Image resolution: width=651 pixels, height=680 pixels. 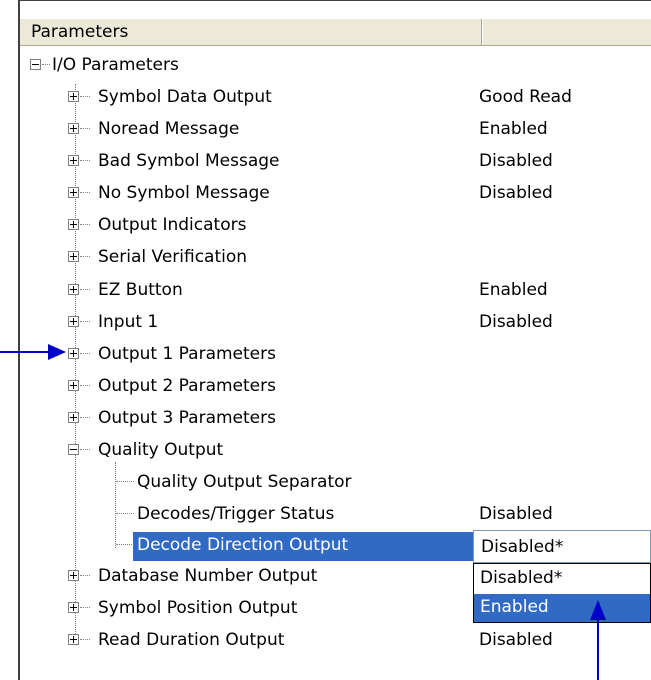 I want to click on tree-row-label: Output 2 Parameters, so click(x=187, y=386).